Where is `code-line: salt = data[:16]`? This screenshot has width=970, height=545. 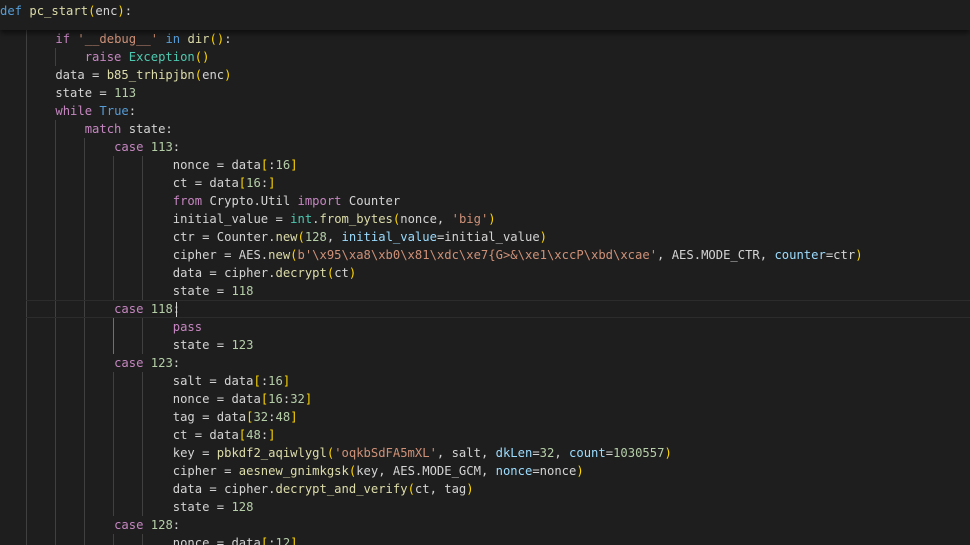 code-line: salt = data[:16] is located at coordinates (158, 381).